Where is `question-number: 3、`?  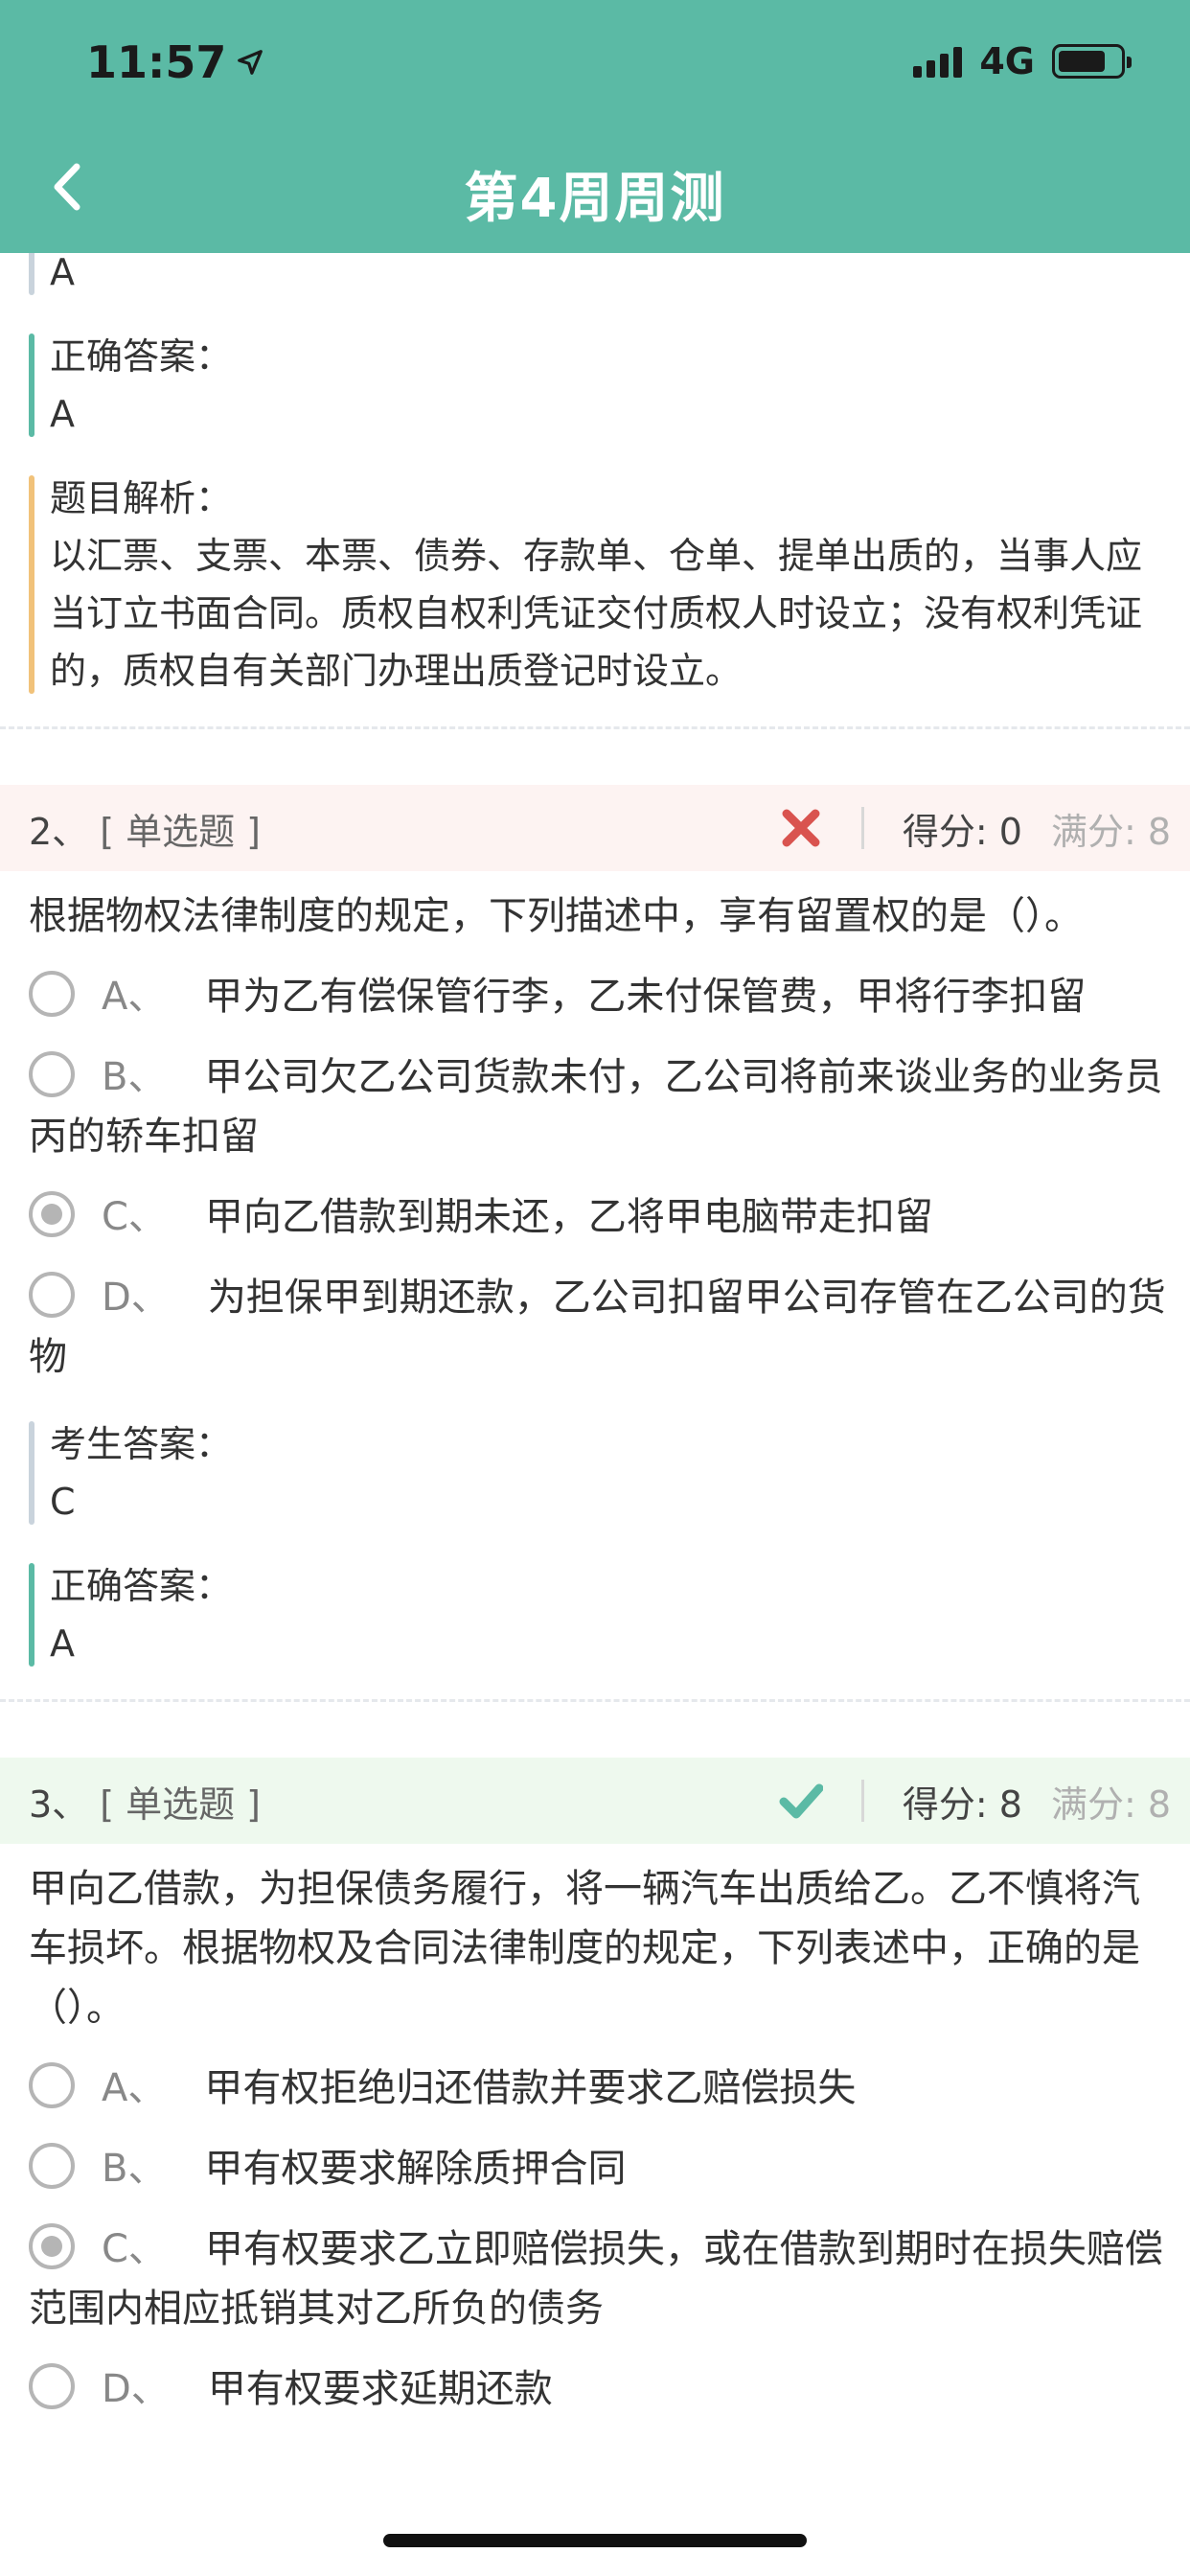
question-number: 3、 is located at coordinates (59, 1804).